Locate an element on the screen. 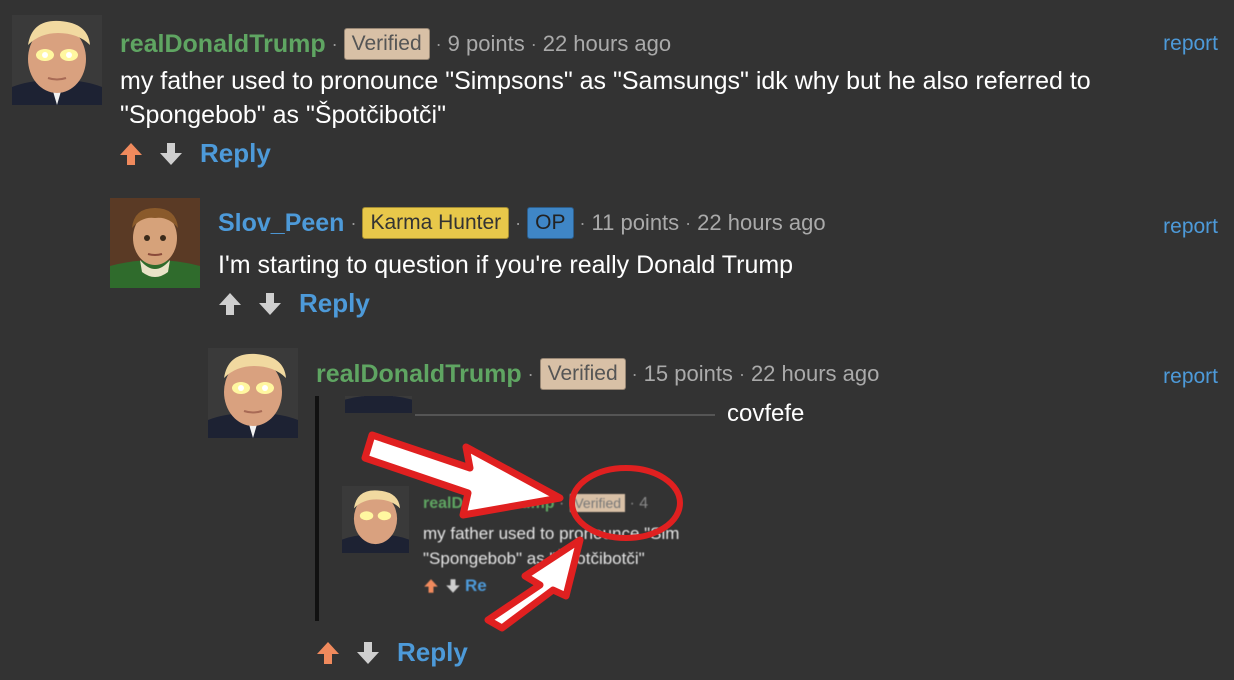  mini-actions: Re is located at coordinates (455, 586).